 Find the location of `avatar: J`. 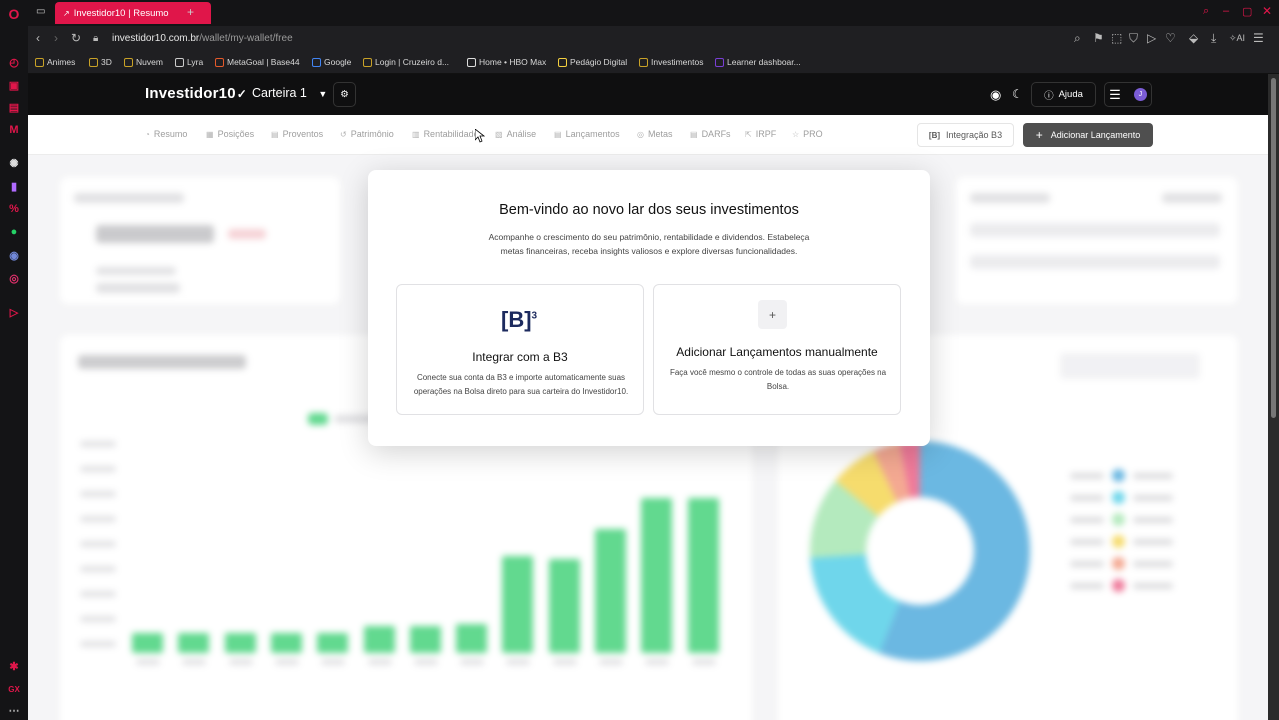

avatar: J is located at coordinates (1140, 94).